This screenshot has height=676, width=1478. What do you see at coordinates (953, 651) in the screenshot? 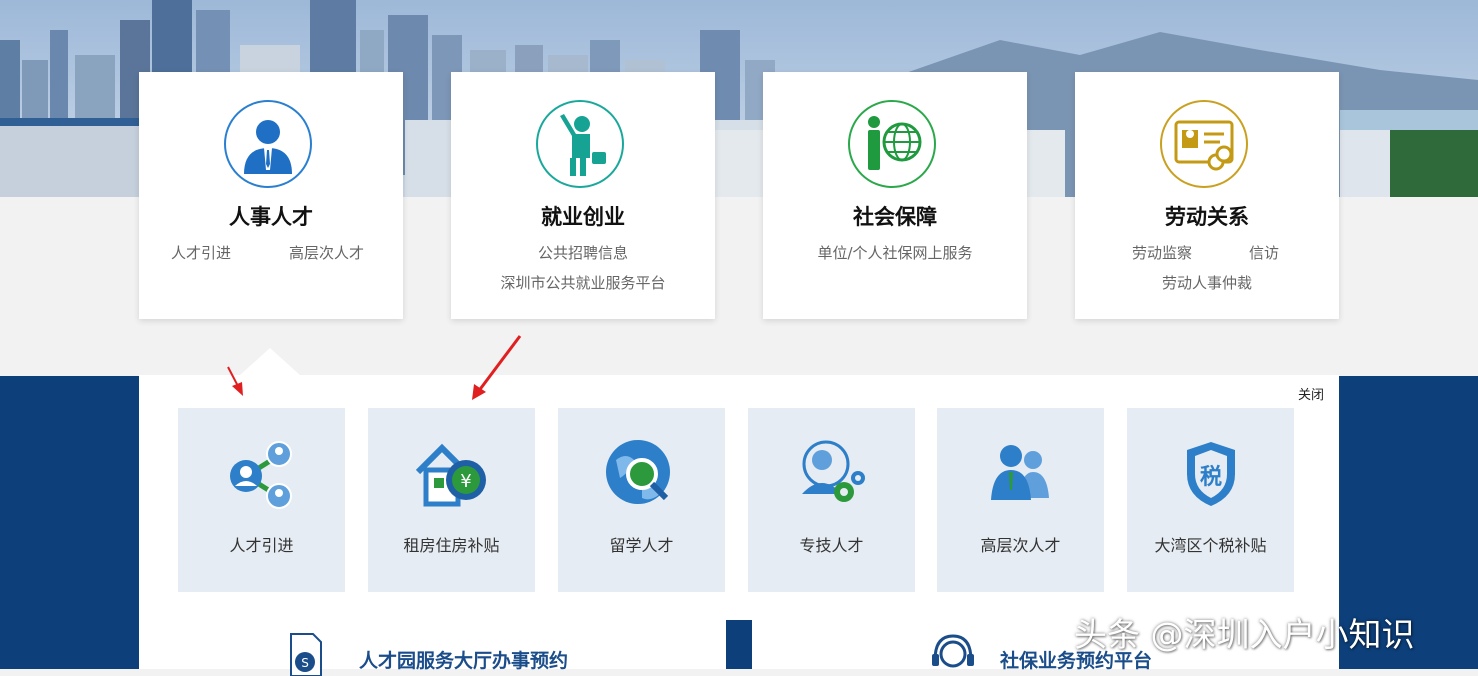
I see `headset-support-icon` at bounding box center [953, 651].